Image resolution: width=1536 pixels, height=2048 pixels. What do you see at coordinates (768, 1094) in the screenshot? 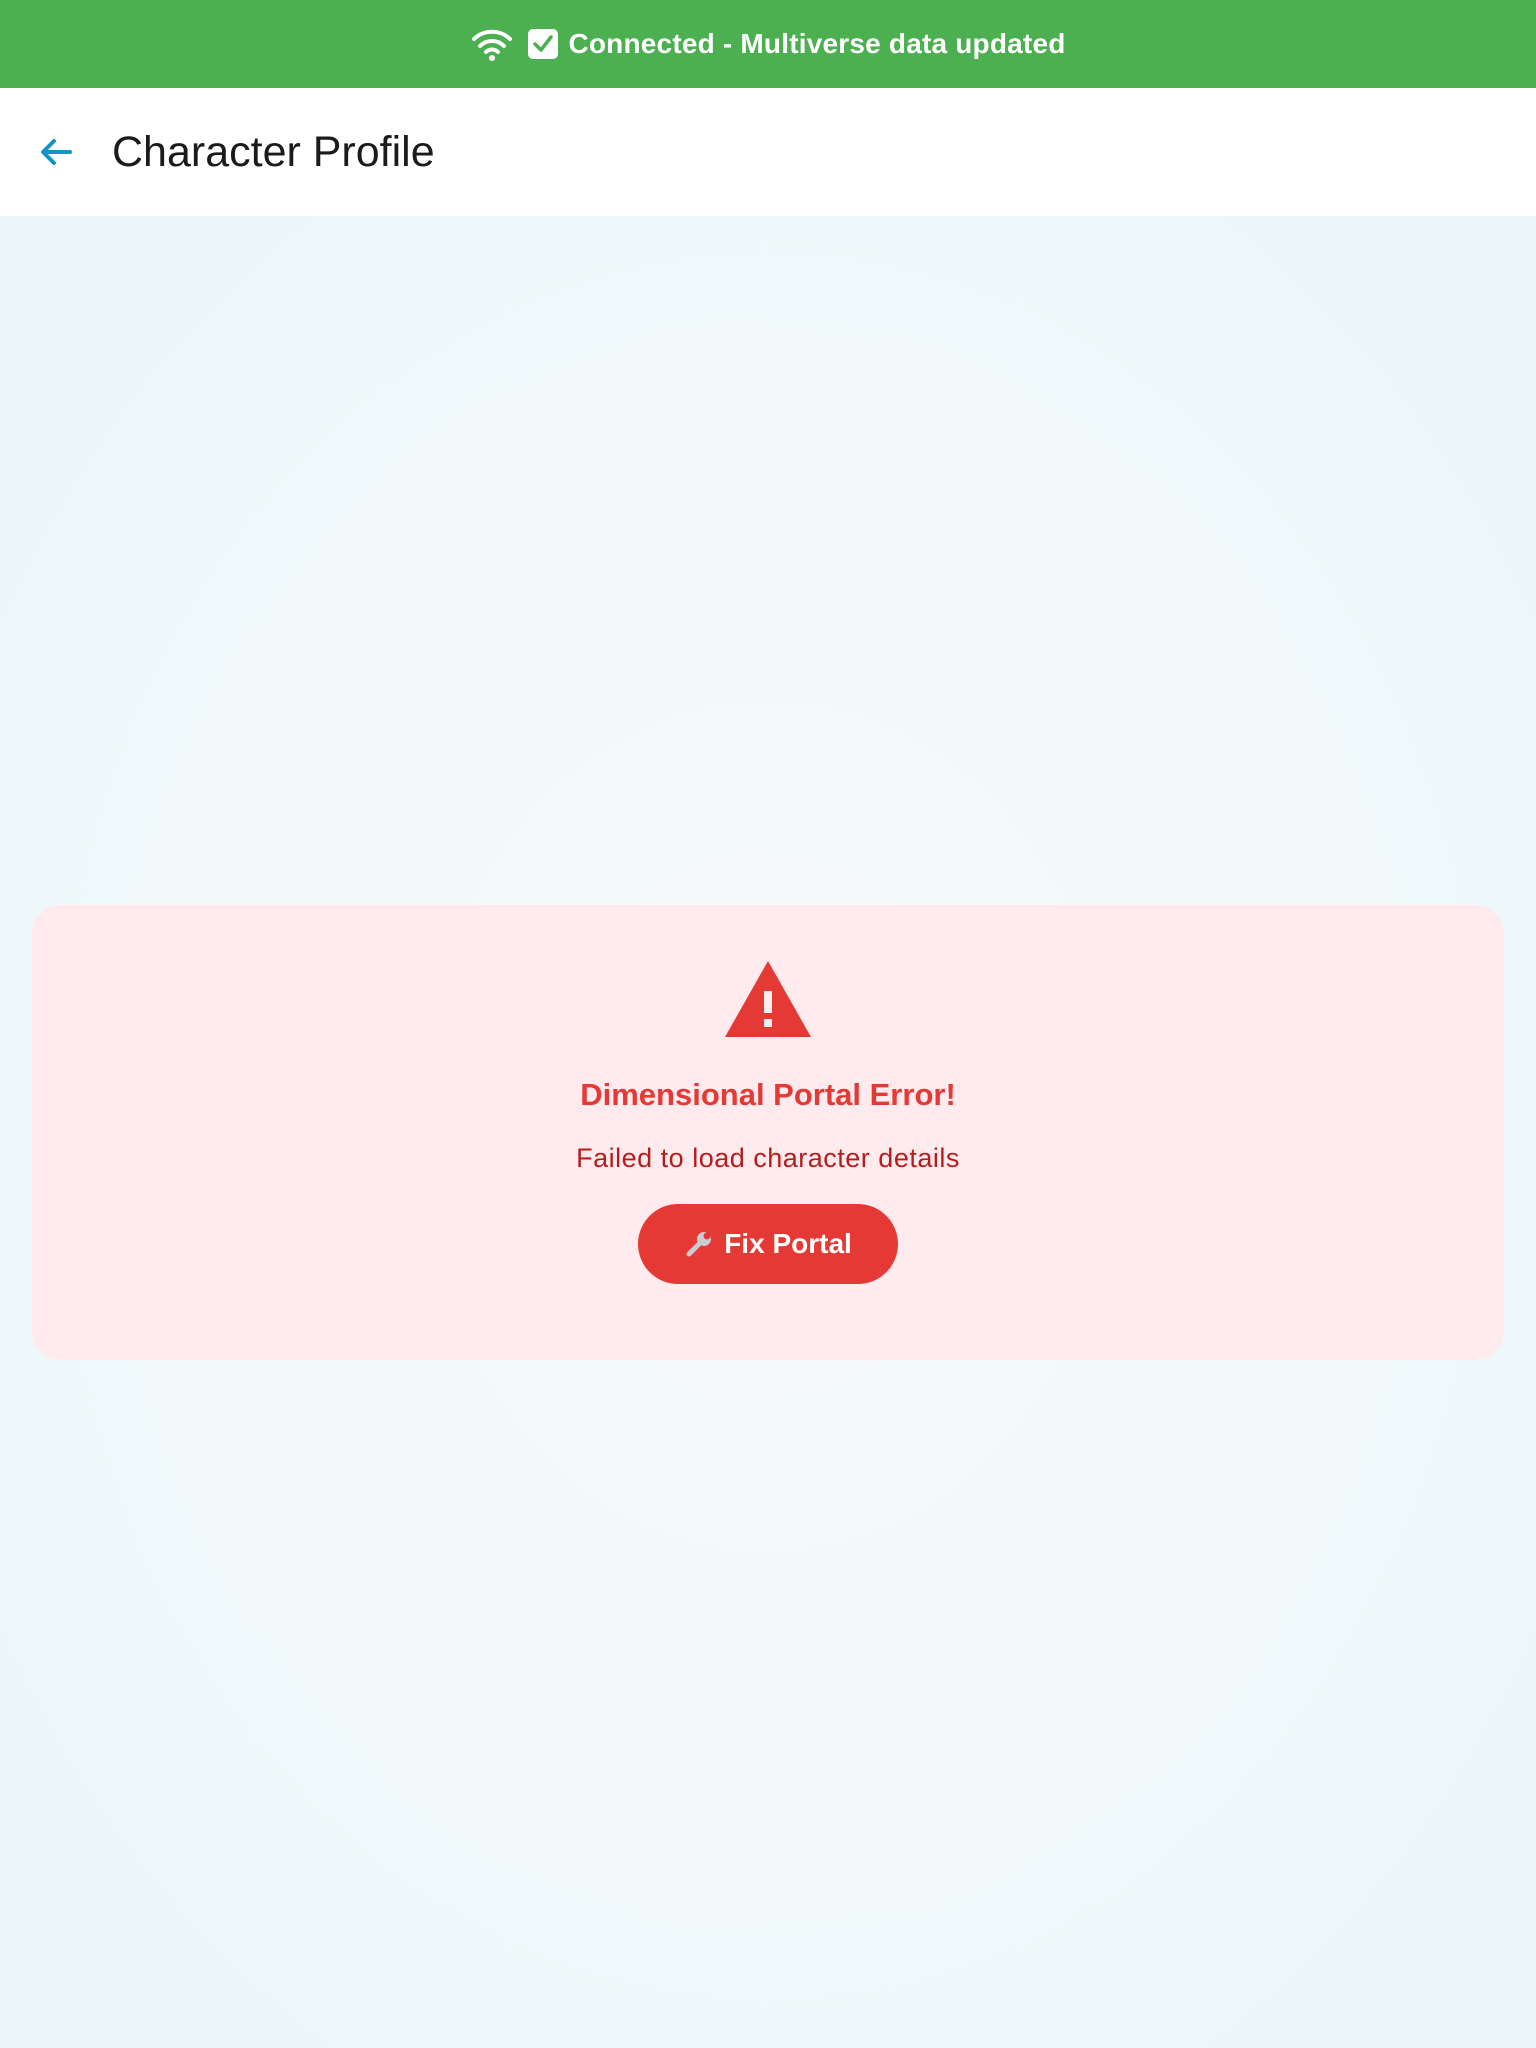
I see `error-title: Dimensional Portal Error!` at bounding box center [768, 1094].